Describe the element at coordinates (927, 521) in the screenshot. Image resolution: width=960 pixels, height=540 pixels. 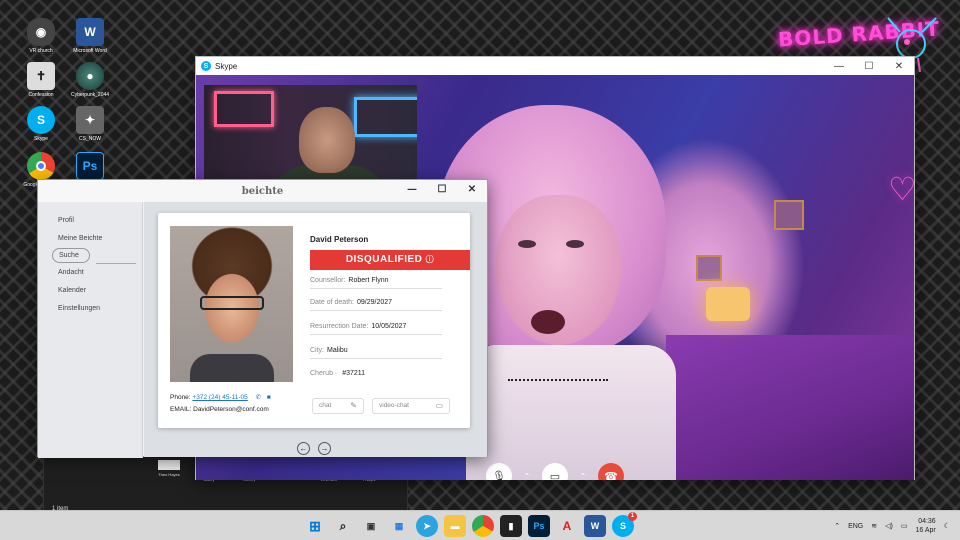
I see `time: 04:36` at that location.